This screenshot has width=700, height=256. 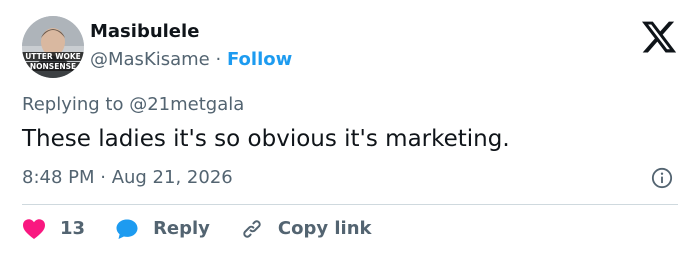 I want to click on avatar: UTTER WOKE NONSENSE, so click(x=53, y=47).